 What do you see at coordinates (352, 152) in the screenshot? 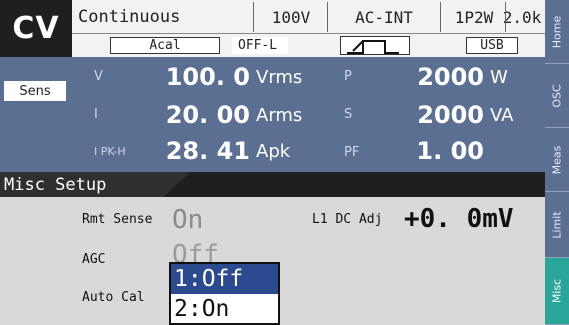
I see `measurement-label: PF` at bounding box center [352, 152].